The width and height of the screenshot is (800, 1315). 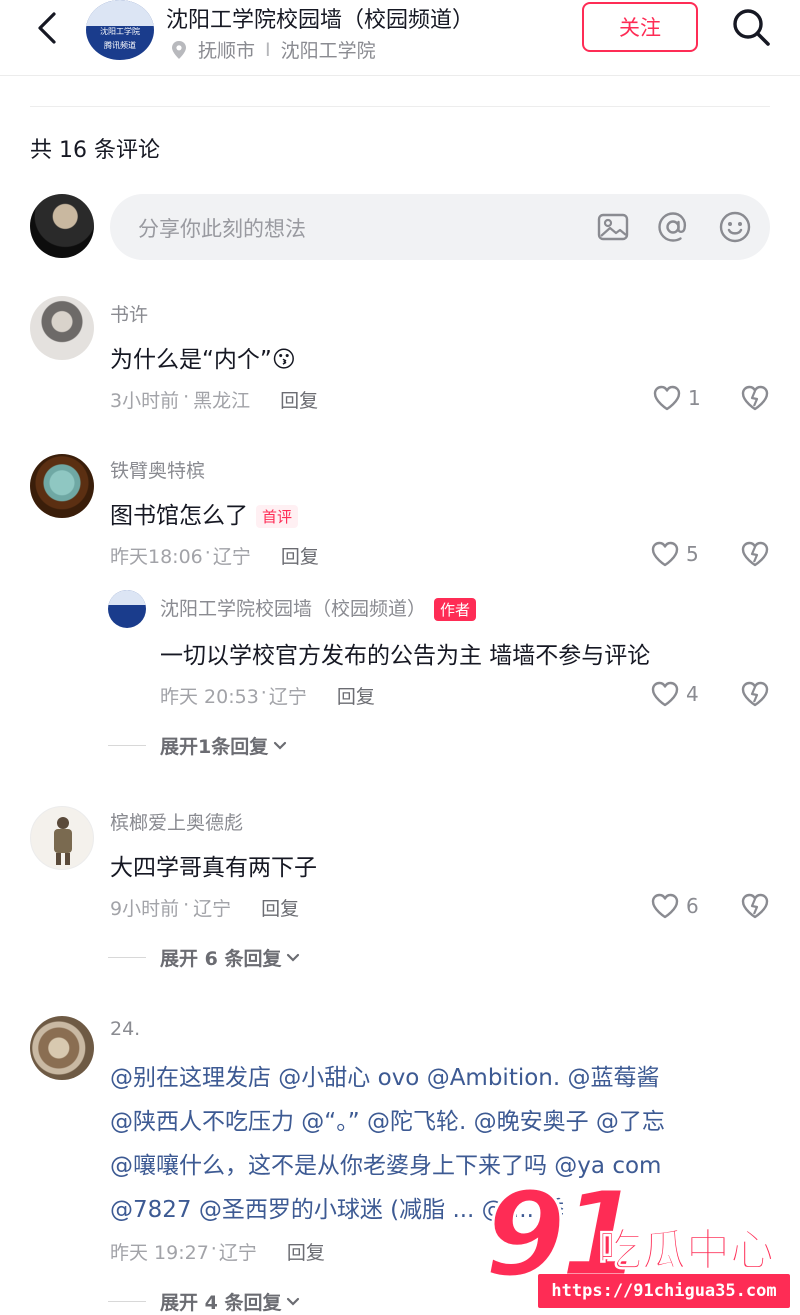 I want to click on comment-input-placeholder: 分享你此刻的想法, so click(x=222, y=229).